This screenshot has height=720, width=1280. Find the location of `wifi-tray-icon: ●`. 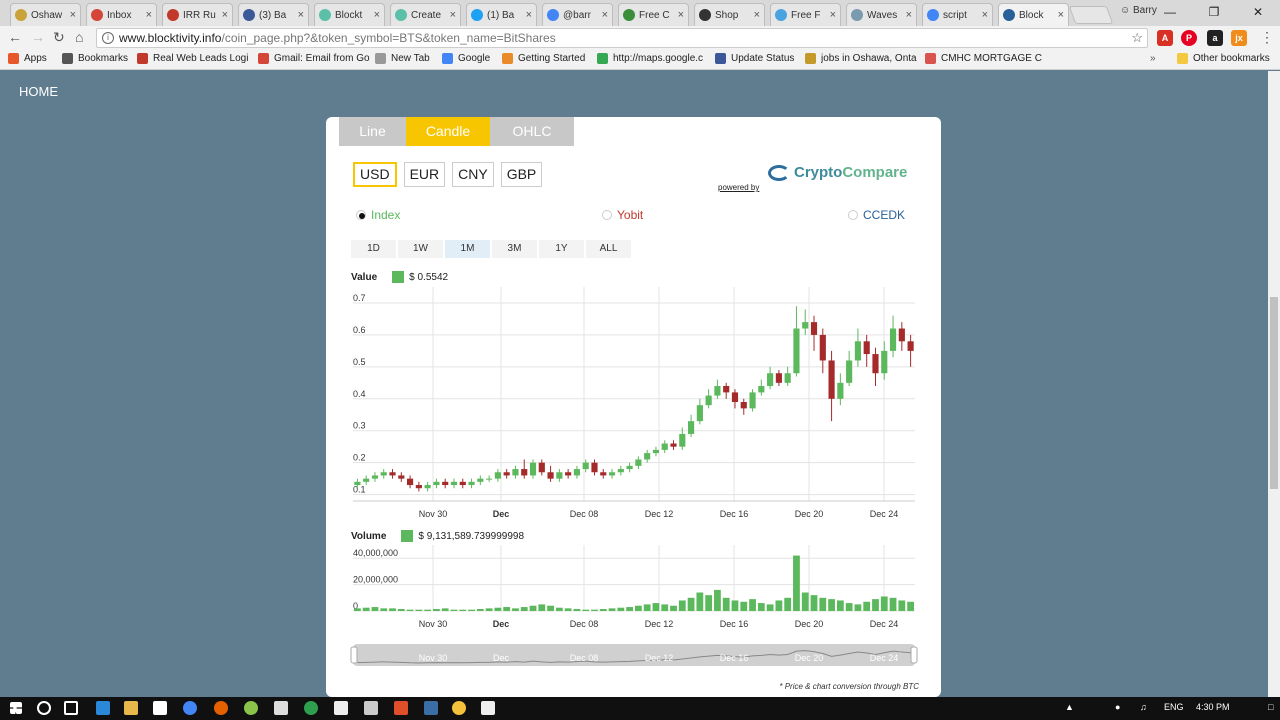

wifi-tray-icon: ● is located at coordinates (1117, 707).